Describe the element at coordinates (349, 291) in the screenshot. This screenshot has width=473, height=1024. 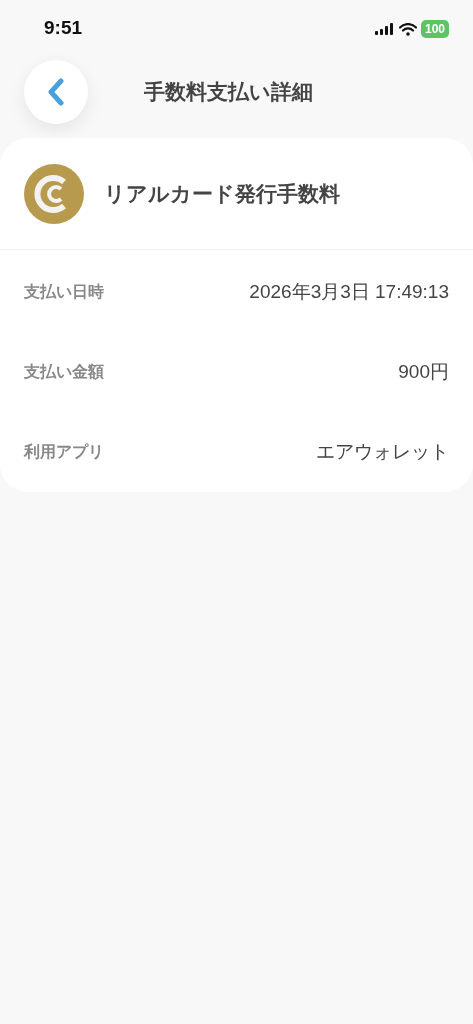
I see `detail-value: 2026年3月3日 17:49:13` at that location.